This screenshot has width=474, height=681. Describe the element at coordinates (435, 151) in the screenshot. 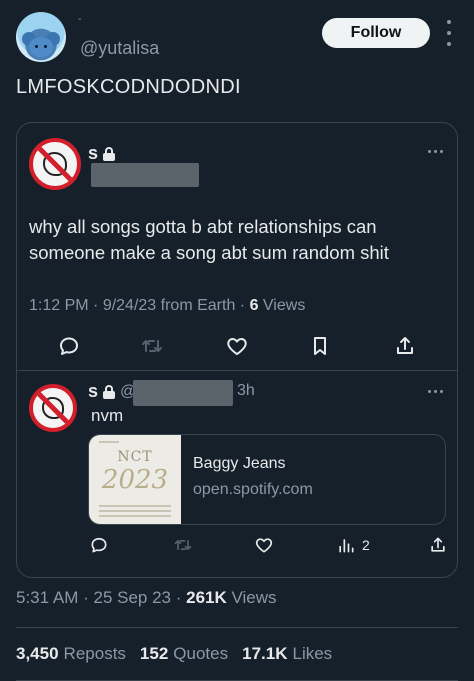

I see `quoted-more-icon` at that location.